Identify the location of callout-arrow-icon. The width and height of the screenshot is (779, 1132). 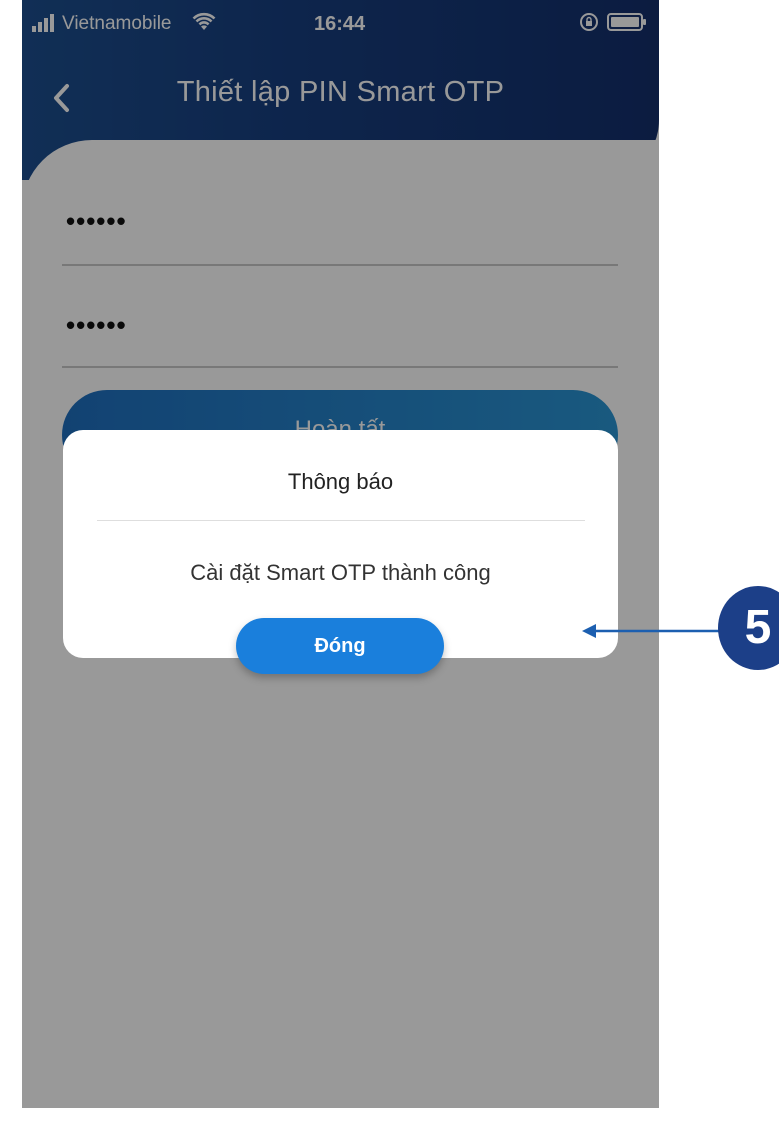
(651, 631).